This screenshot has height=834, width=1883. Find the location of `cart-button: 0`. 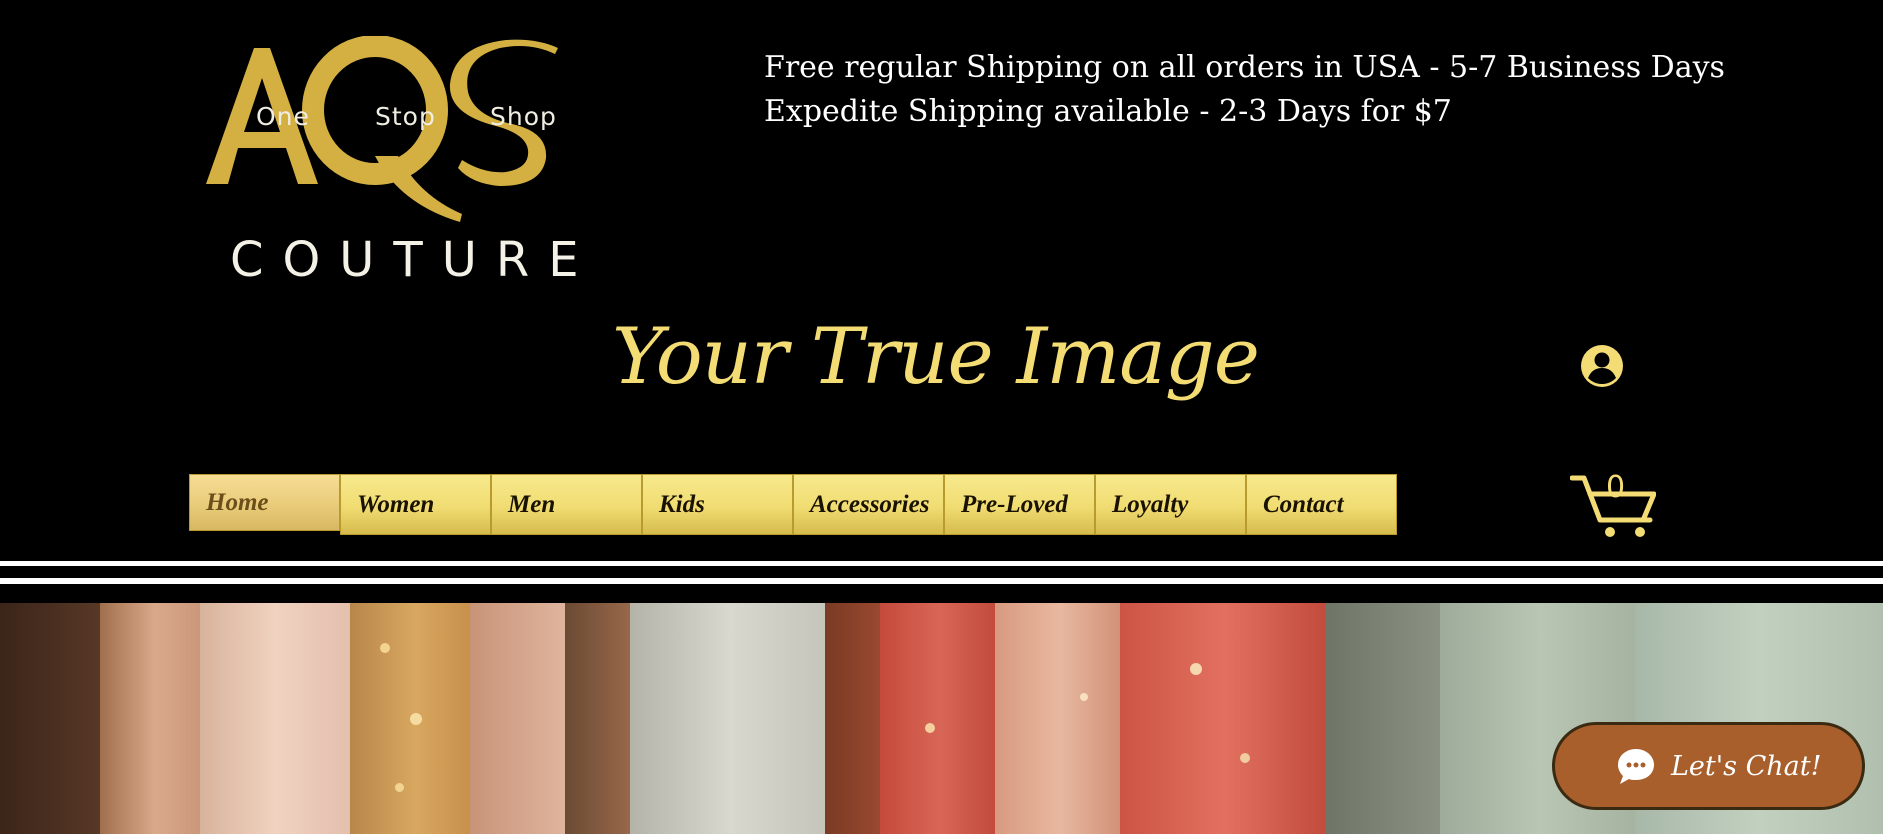

cart-button: 0 is located at coordinates (1613, 505).